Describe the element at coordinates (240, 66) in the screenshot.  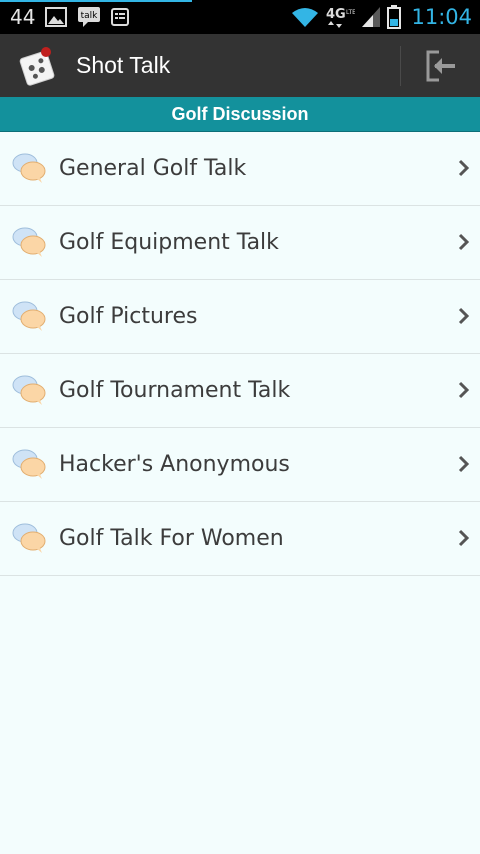
I see `action-bar: Shot Talk` at that location.